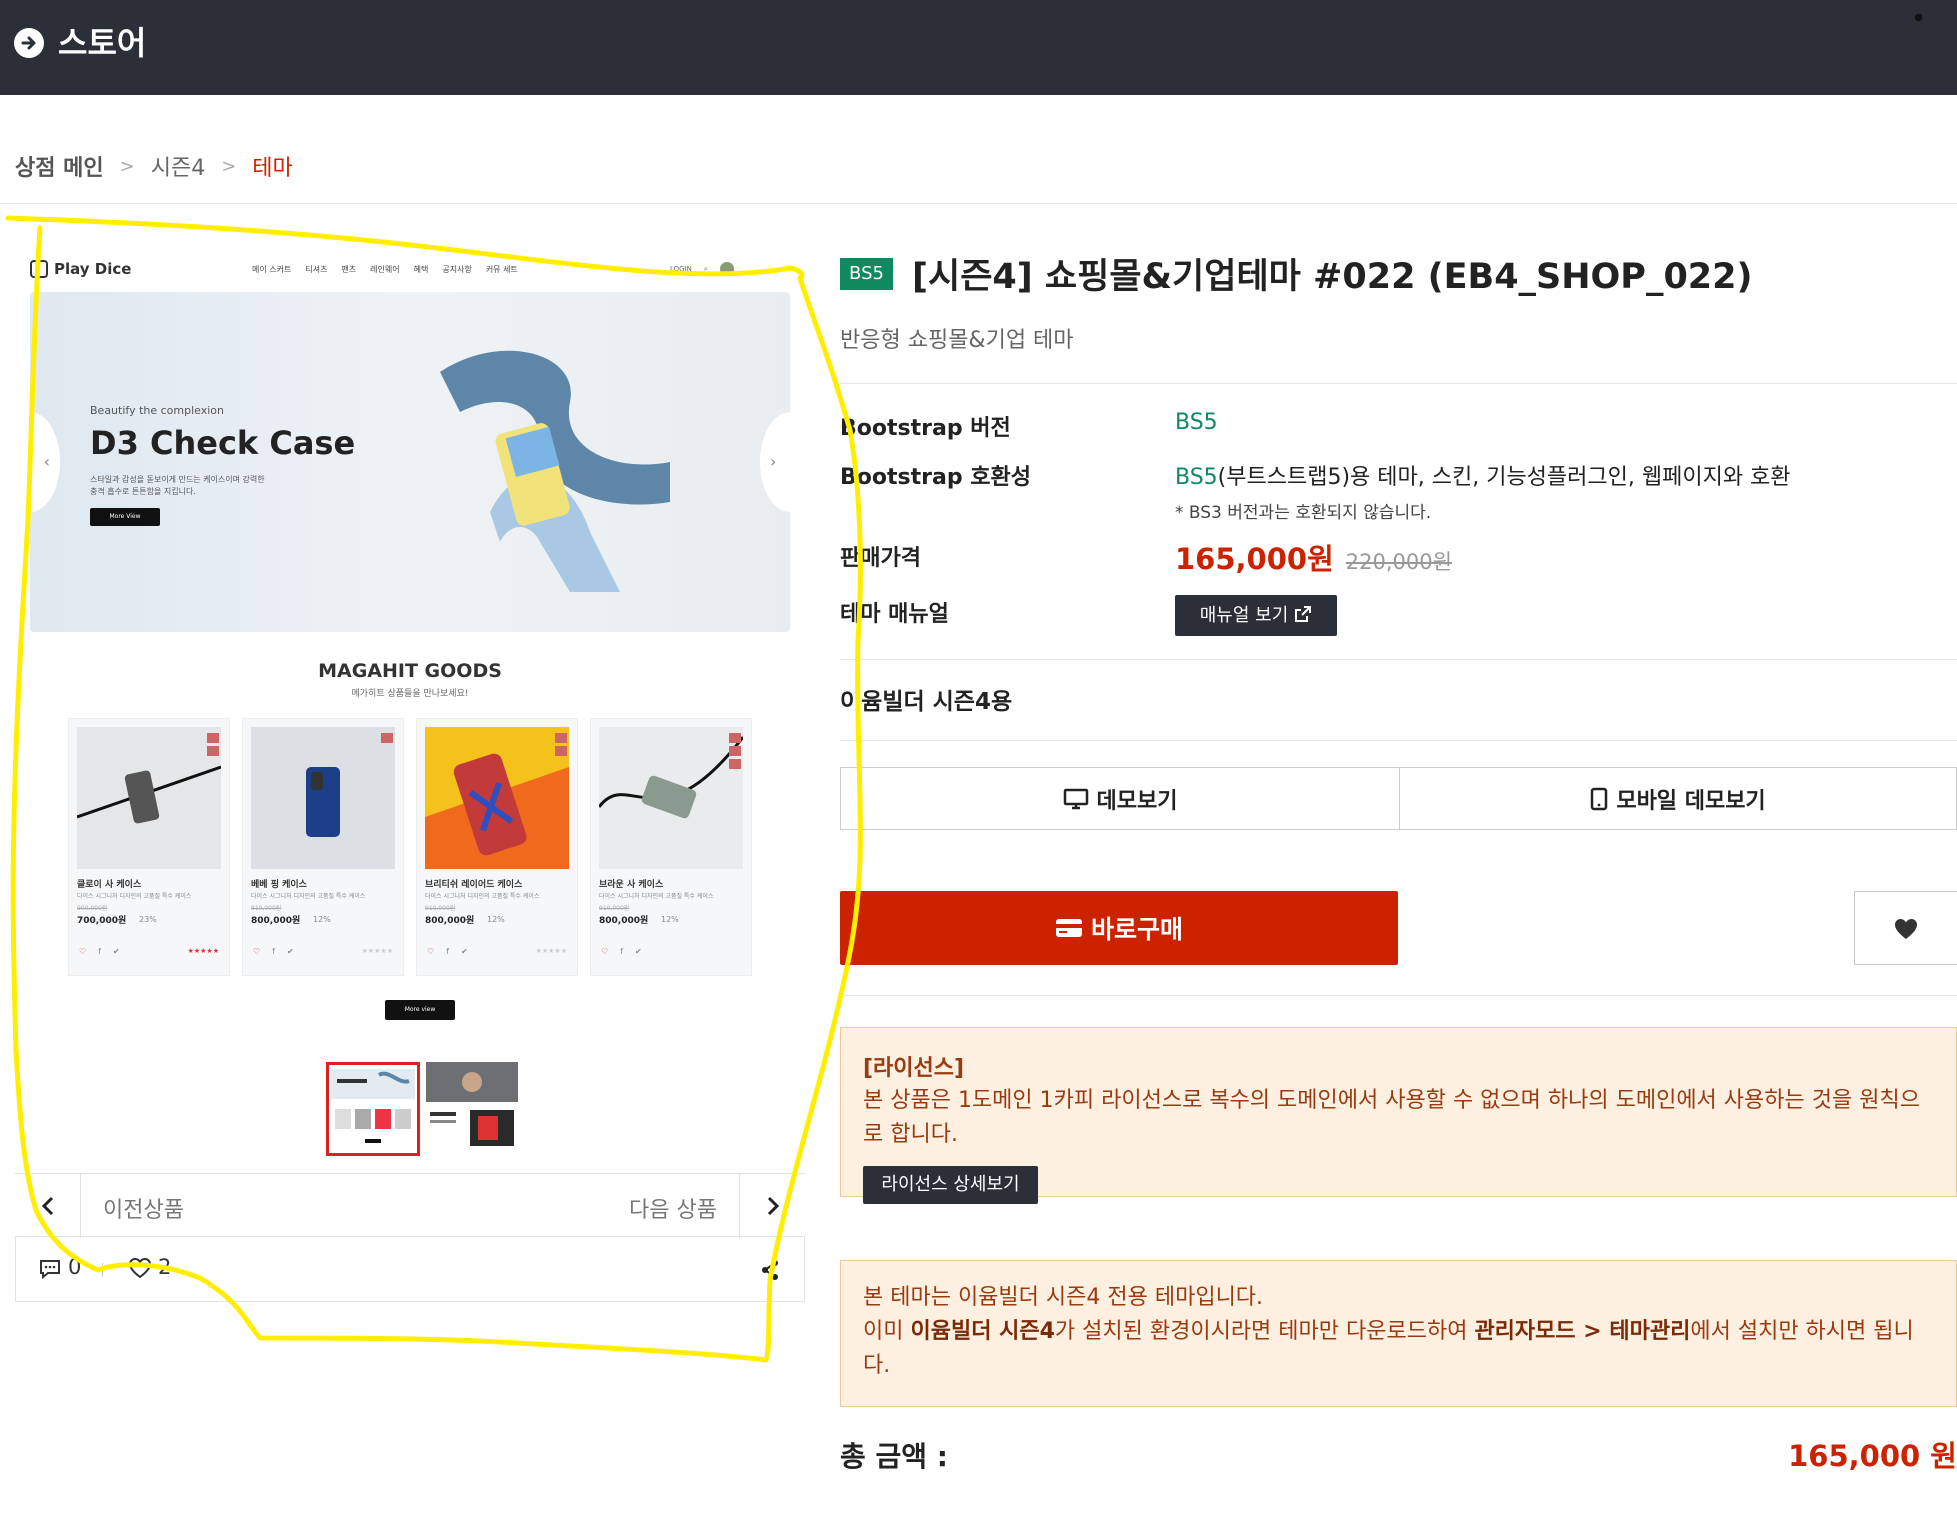 Image resolution: width=1957 pixels, height=1532 pixels. I want to click on breadcrumb-shop-main: 상점 메인, so click(59, 166).